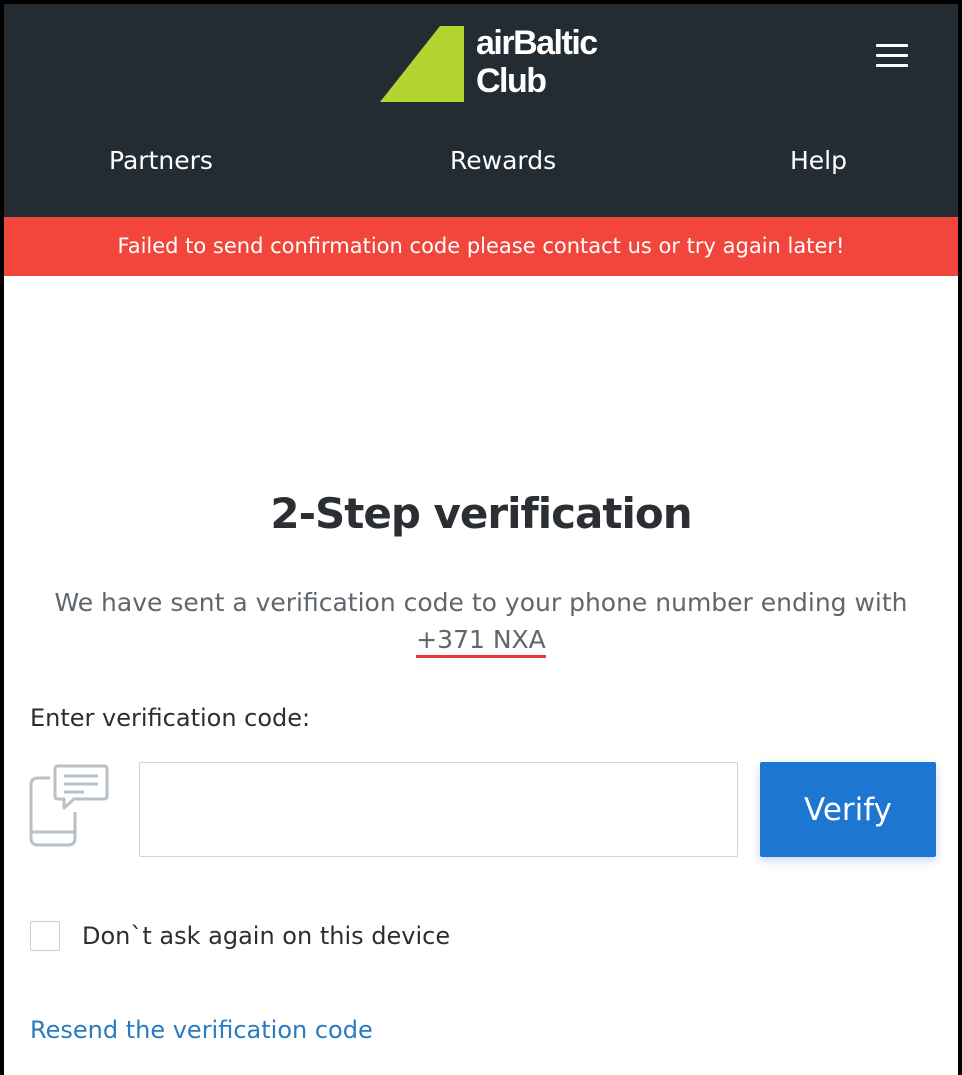 This screenshot has height=1075, width=962. Describe the element at coordinates (892, 56) in the screenshot. I see `hamburger-menu-icon` at that location.